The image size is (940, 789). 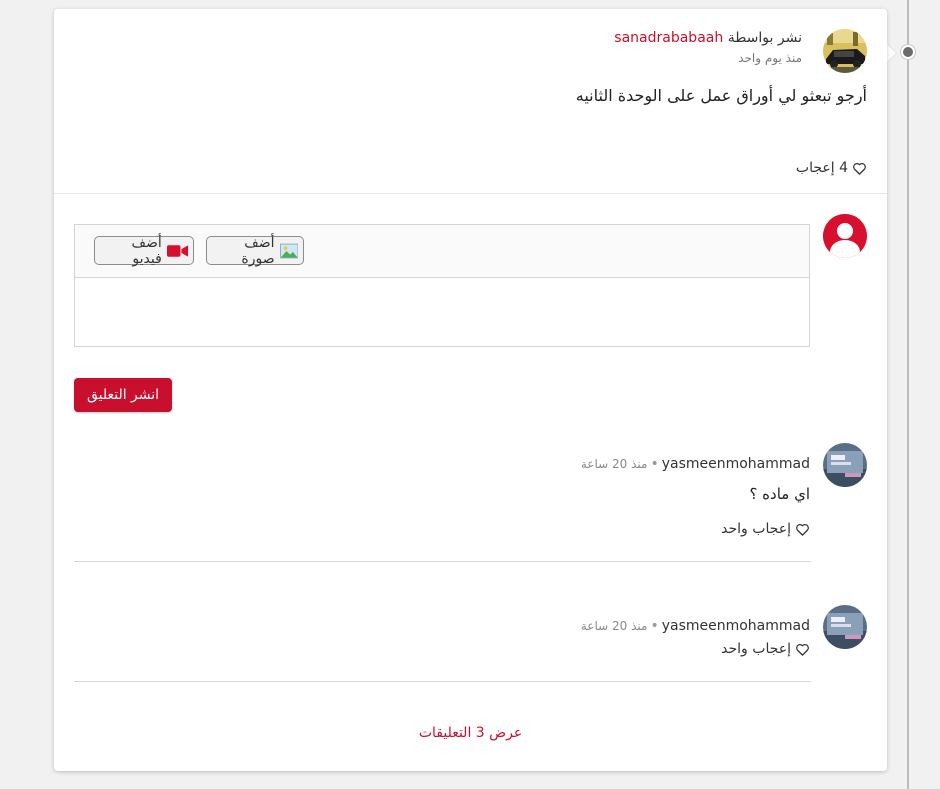 What do you see at coordinates (779, 494) in the screenshot?
I see `comment-body: اي ماده ؟` at bounding box center [779, 494].